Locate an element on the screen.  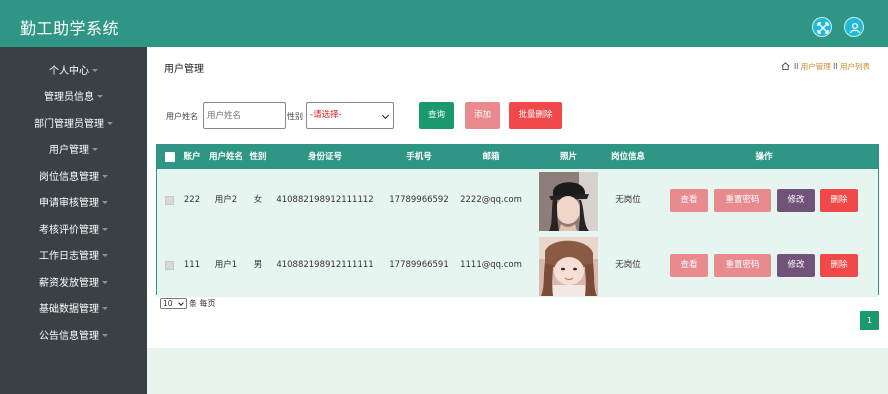
sidebar-item-label: 公告信息管理 is located at coordinates (69, 336).